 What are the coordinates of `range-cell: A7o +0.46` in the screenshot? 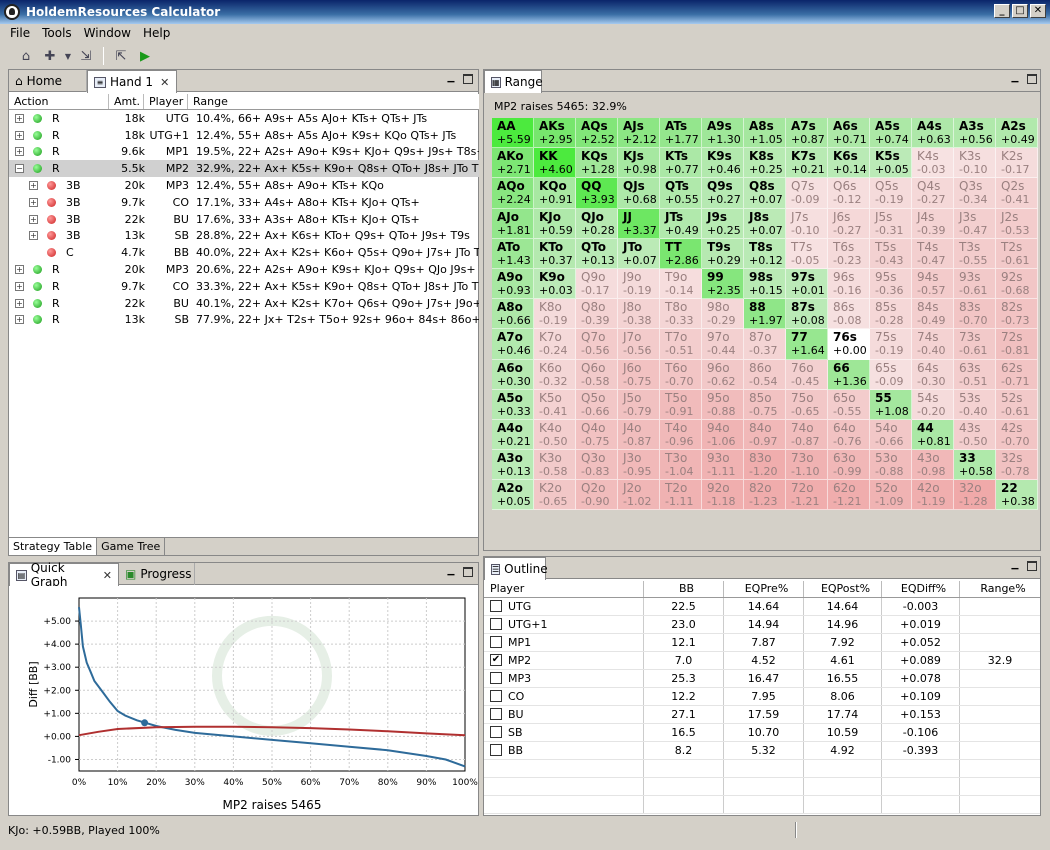 It's located at (513, 344).